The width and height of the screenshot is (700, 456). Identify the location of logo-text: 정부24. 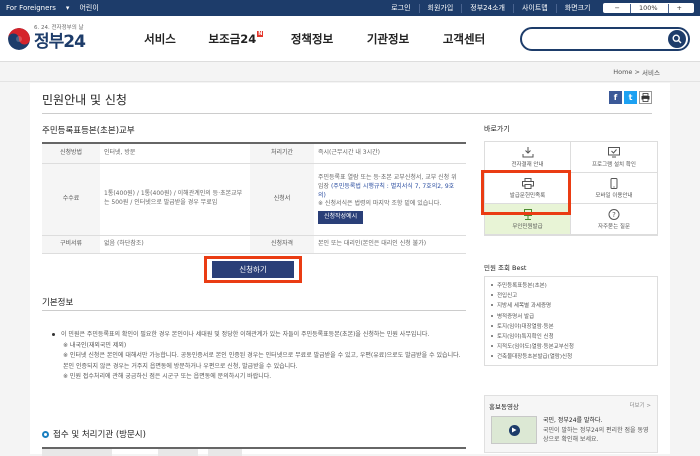
(60, 41).